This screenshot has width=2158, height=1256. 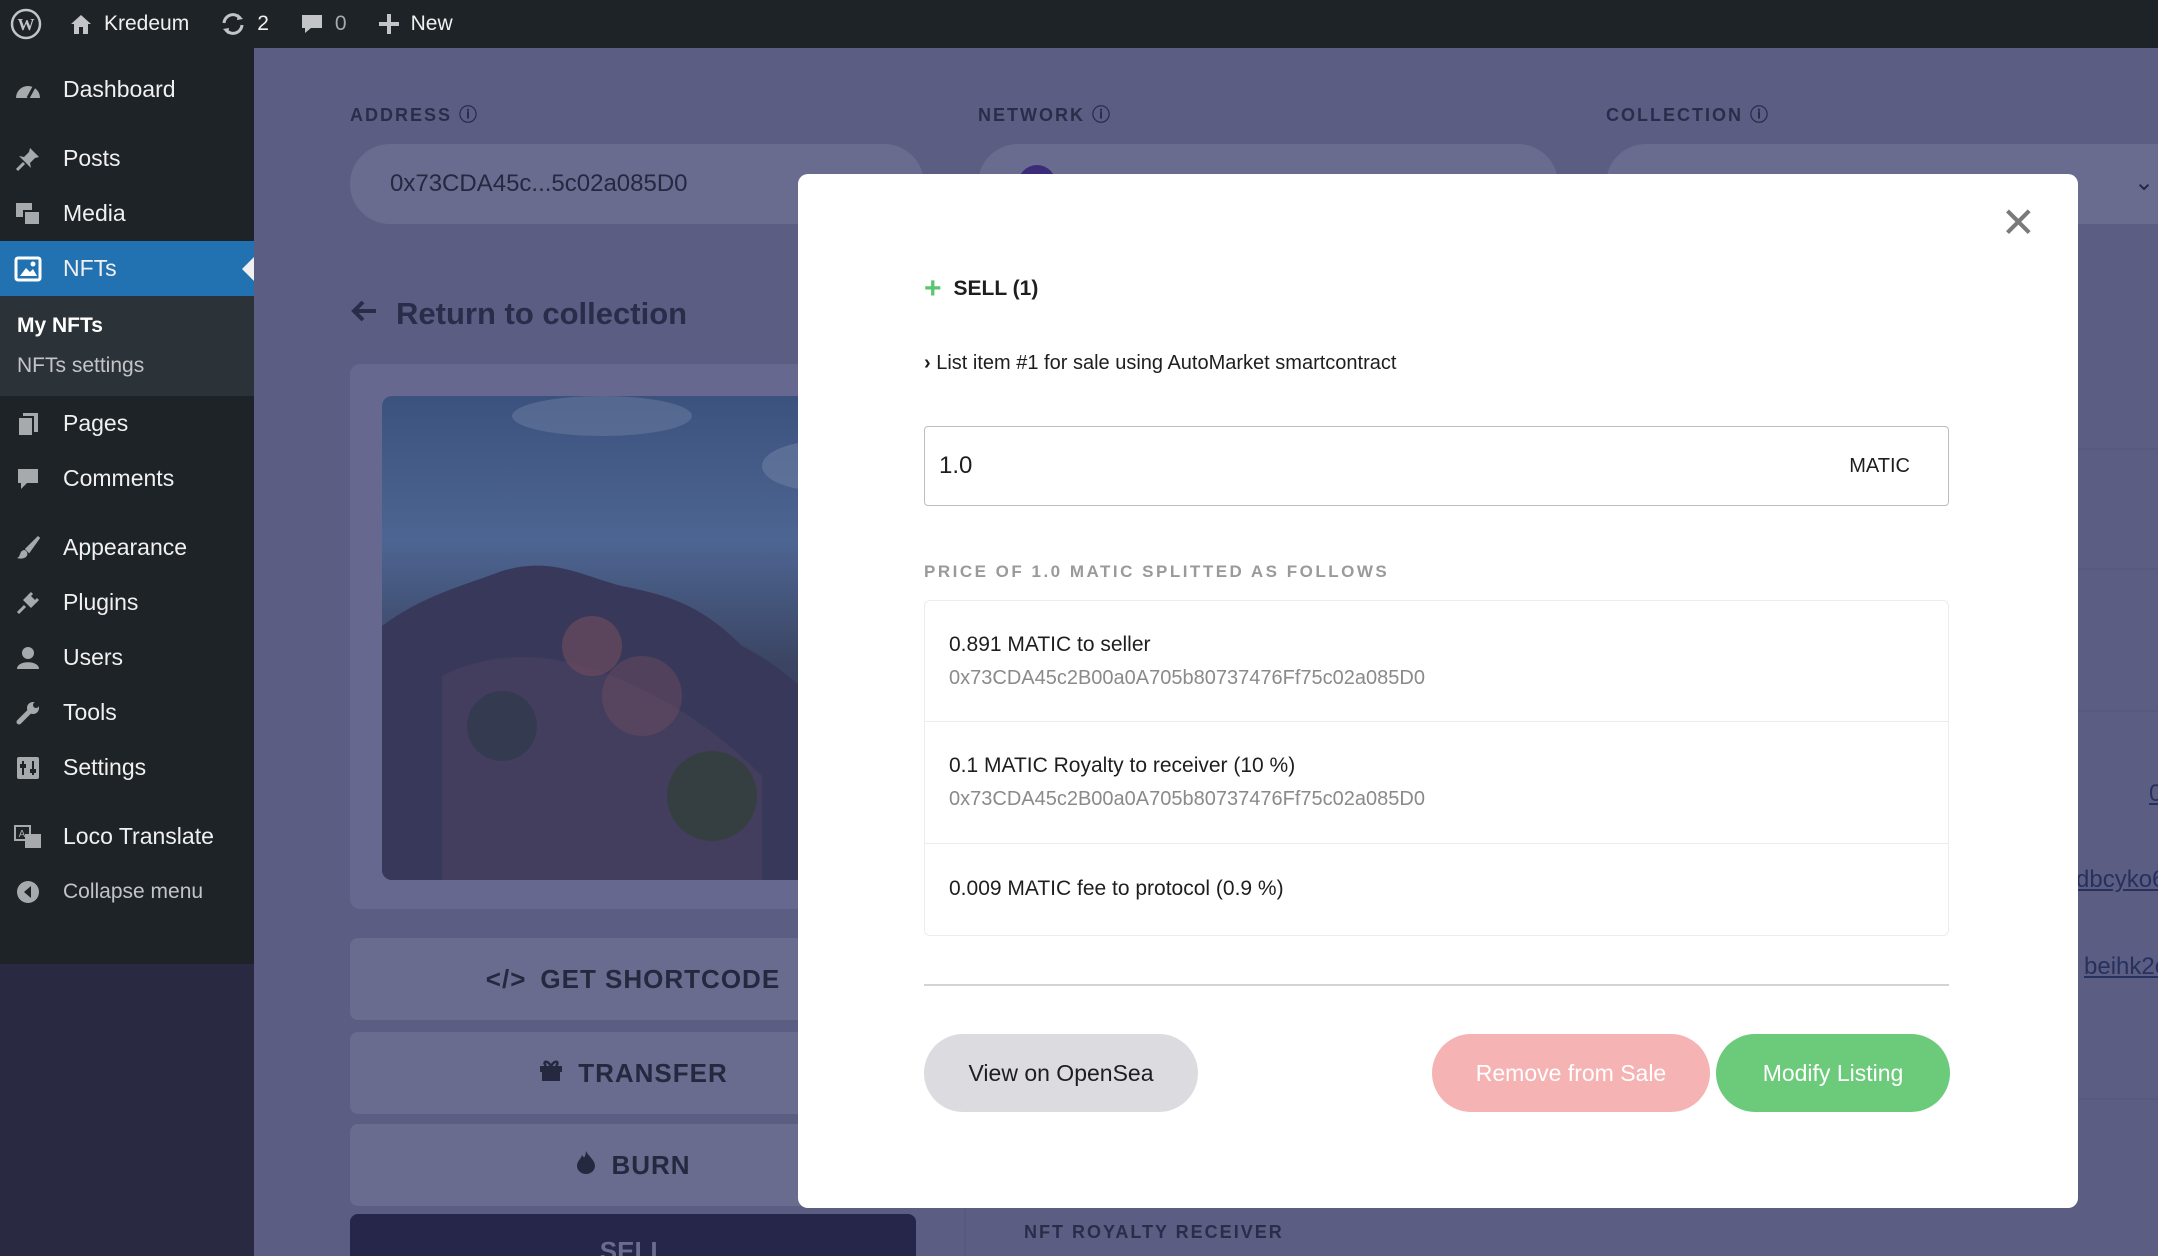 I want to click on sidebar-item-label: Collapse menu, so click(x=133, y=891).